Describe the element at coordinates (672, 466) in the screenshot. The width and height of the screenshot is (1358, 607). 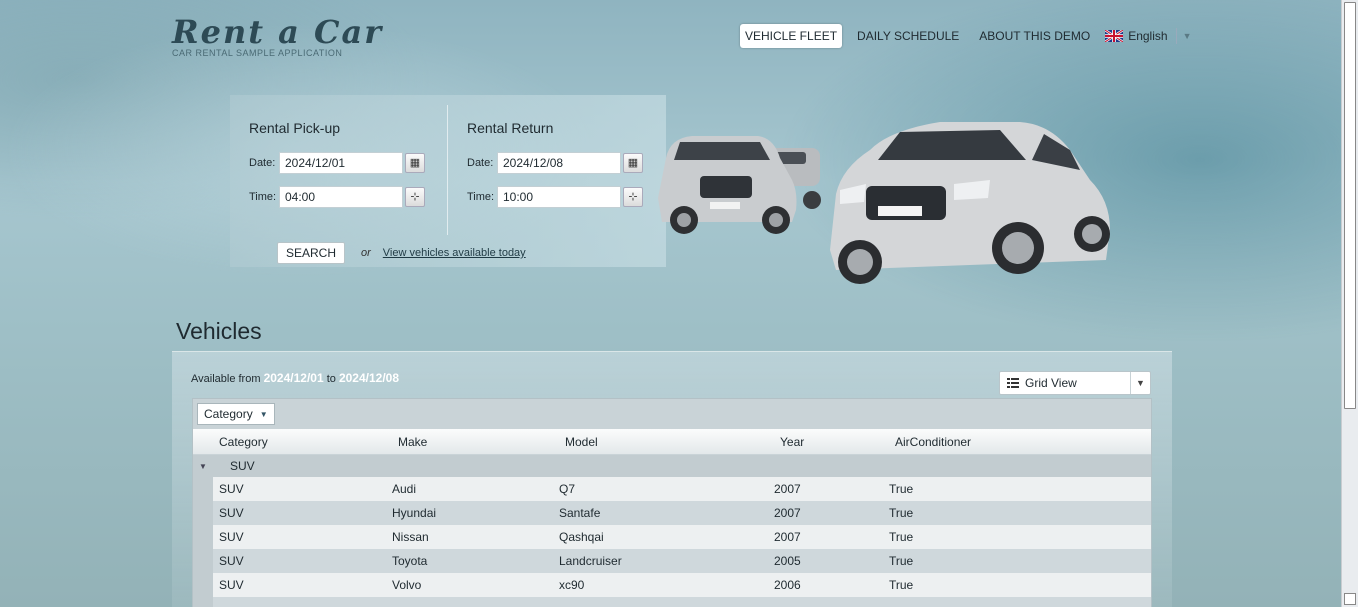
I see `group-row-suv: ▼ SUV` at that location.